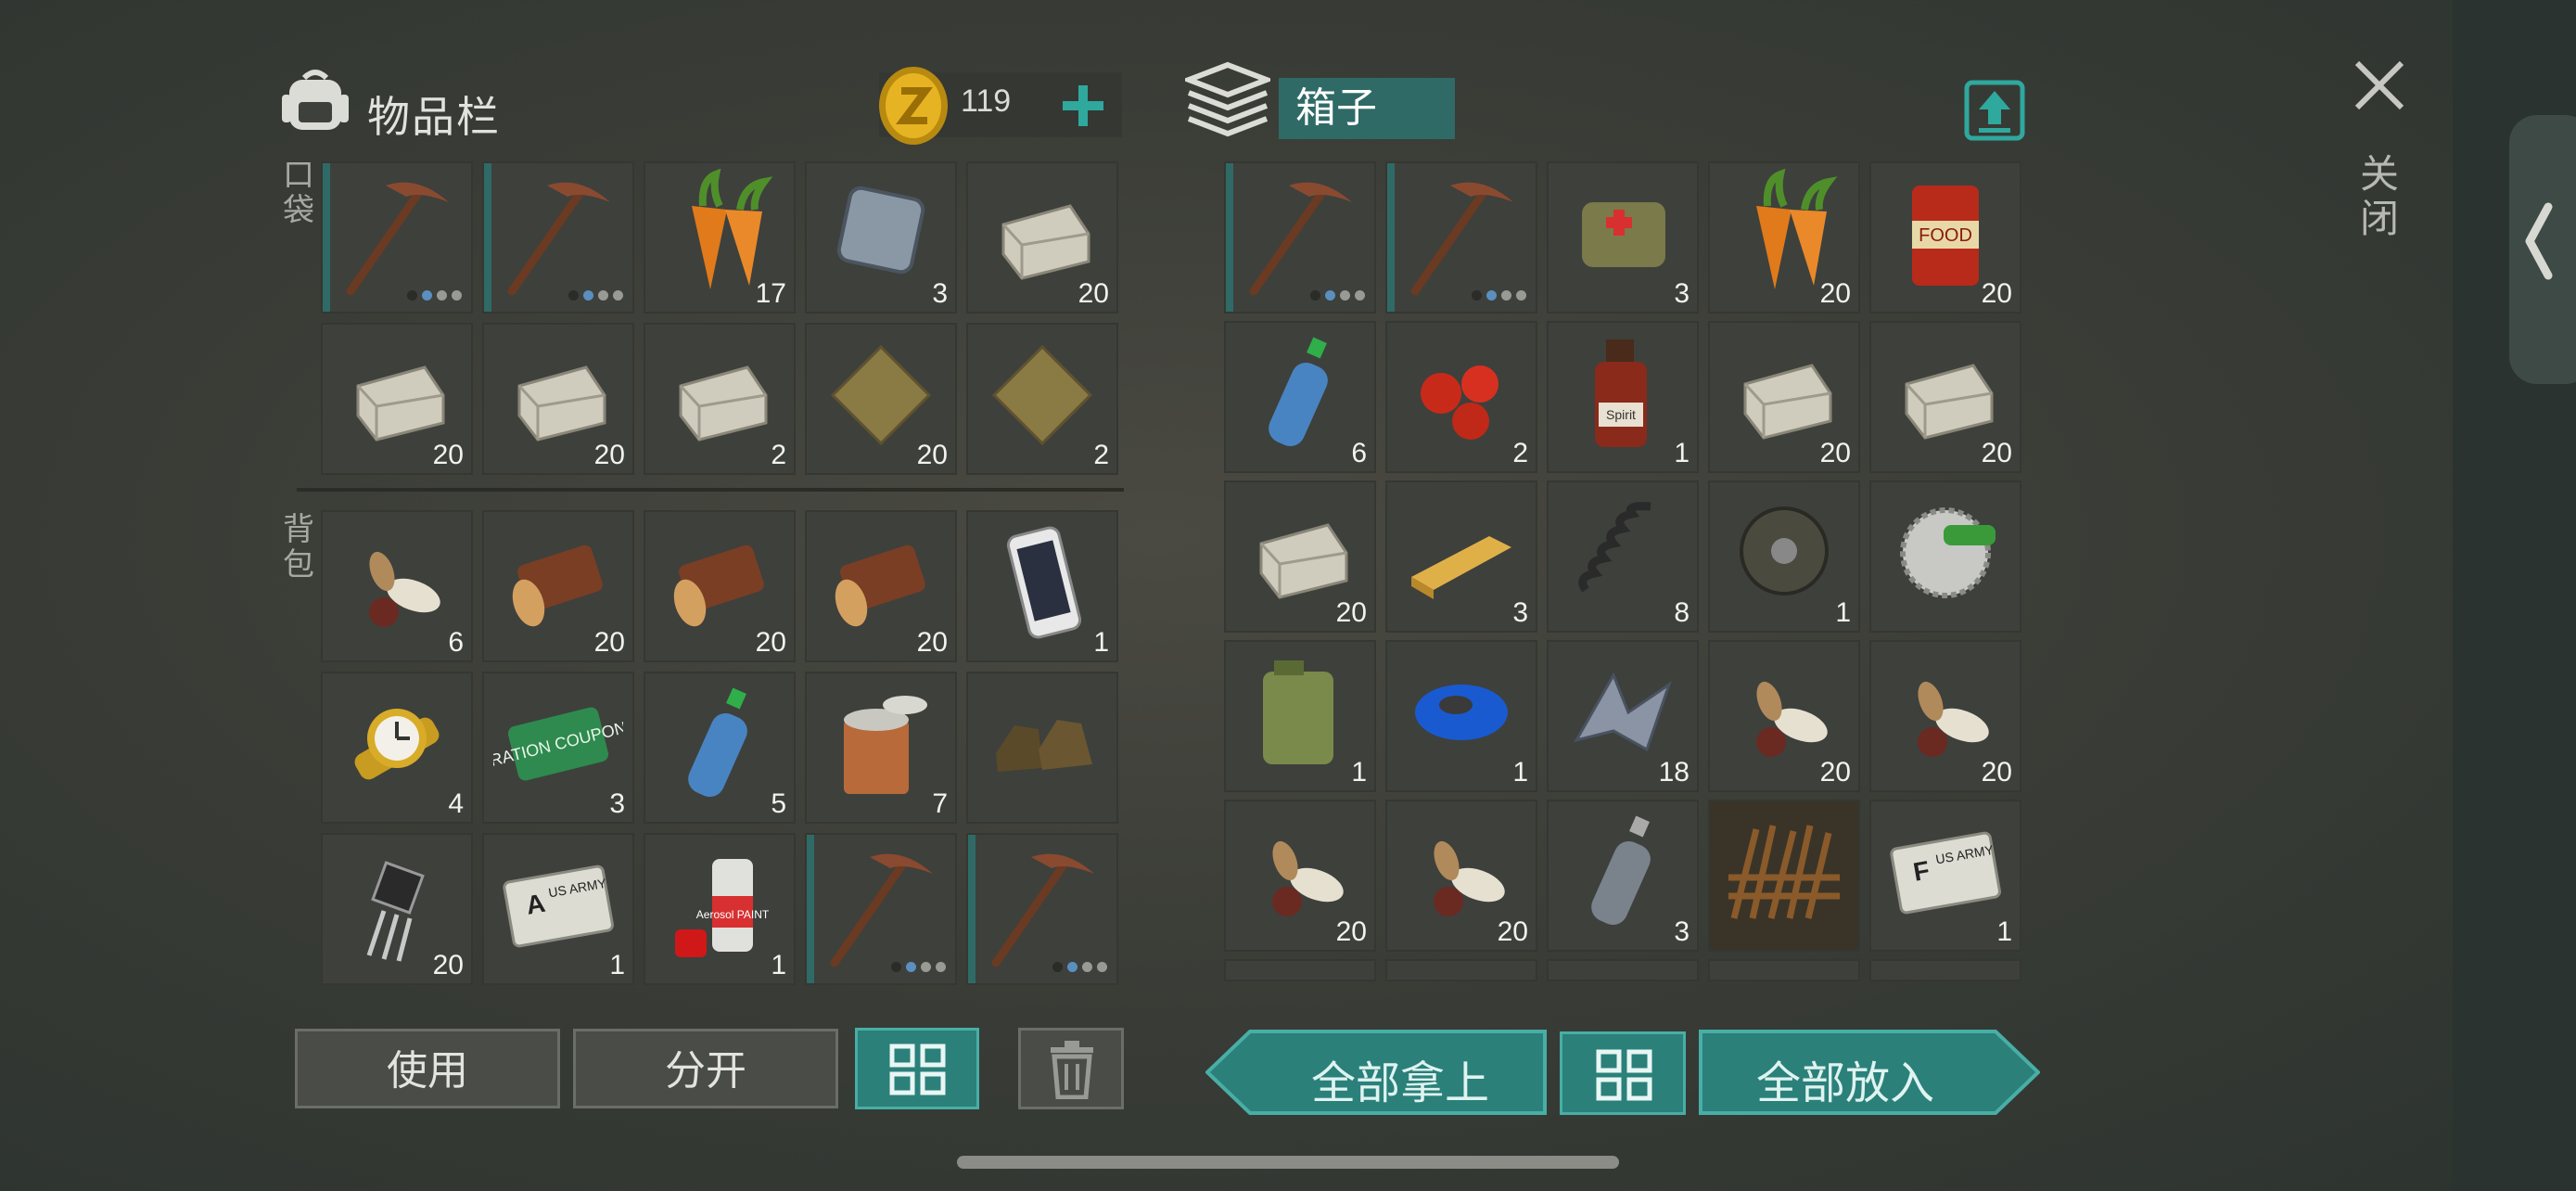 The width and height of the screenshot is (2576, 1191). What do you see at coordinates (881, 237) in the screenshot?
I see `pocket-slot: 3` at bounding box center [881, 237].